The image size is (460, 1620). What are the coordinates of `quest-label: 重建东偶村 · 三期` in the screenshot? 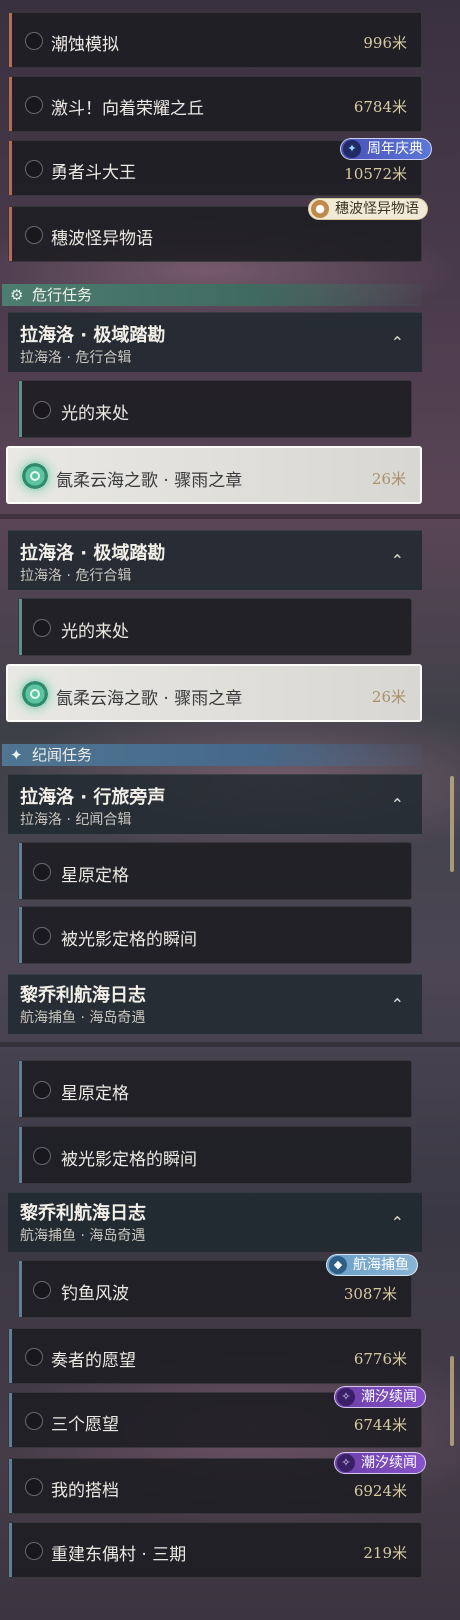 It's located at (119, 1555).